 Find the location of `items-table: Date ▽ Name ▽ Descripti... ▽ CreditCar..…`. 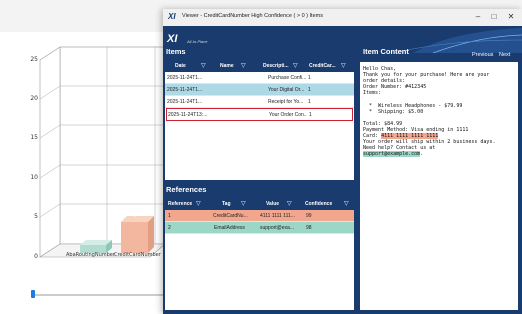

items-table: Date ▽ Name ▽ Descripti... ▽ CreditCar..… is located at coordinates (259, 120).